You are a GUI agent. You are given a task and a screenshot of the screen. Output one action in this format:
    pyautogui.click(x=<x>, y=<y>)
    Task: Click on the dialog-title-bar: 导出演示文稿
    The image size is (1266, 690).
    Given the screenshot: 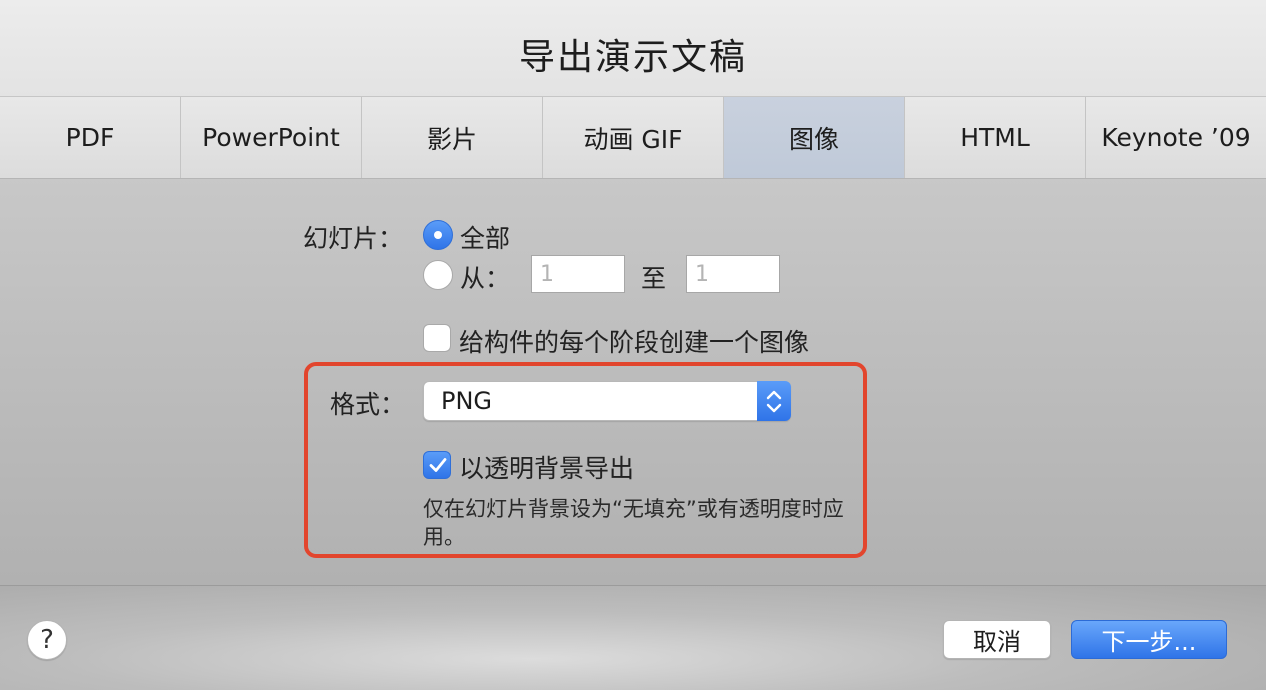 What is the action you would take?
    pyautogui.click(x=633, y=48)
    